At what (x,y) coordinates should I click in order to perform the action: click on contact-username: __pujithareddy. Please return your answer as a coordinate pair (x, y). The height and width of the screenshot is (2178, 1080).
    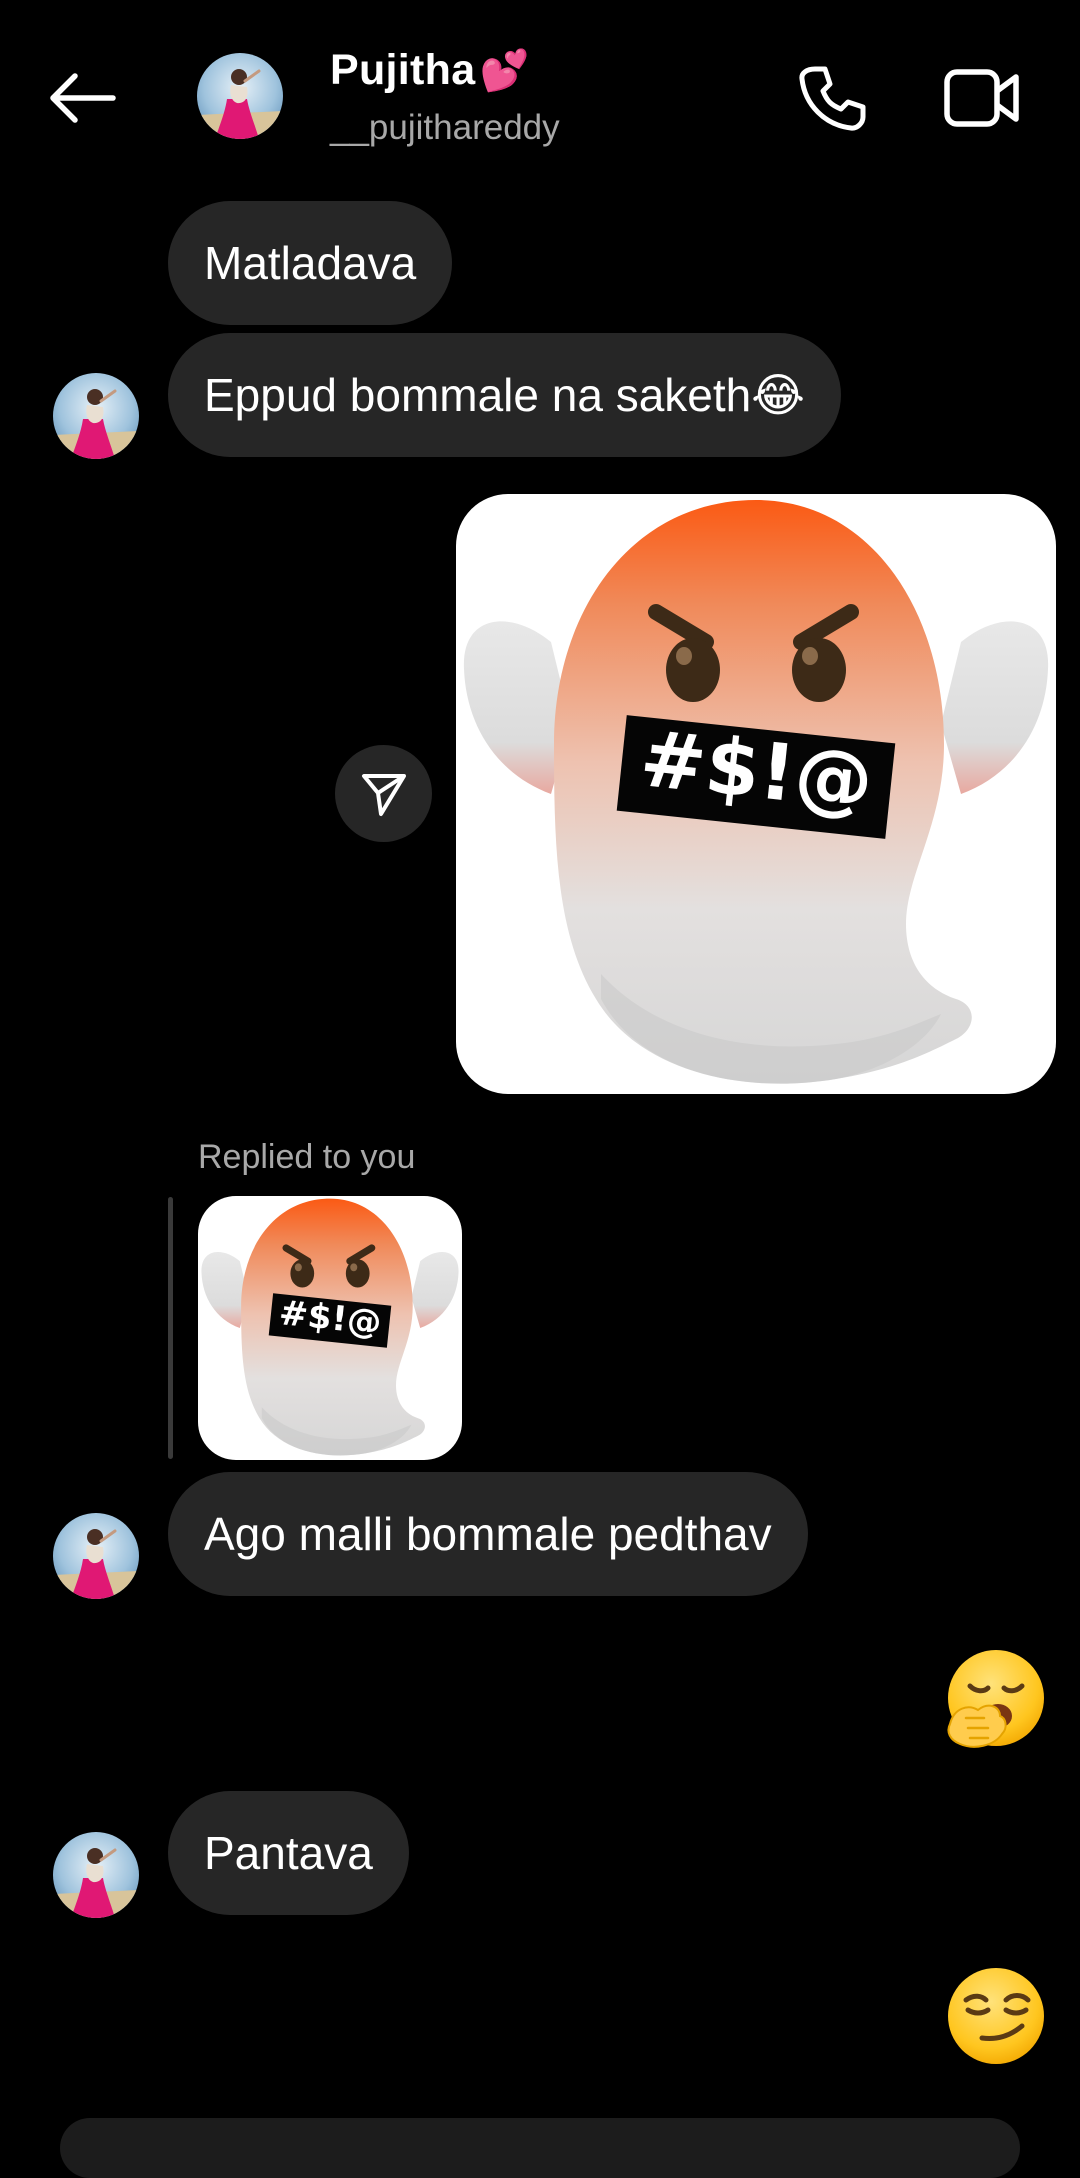
    Looking at the image, I should click on (445, 127).